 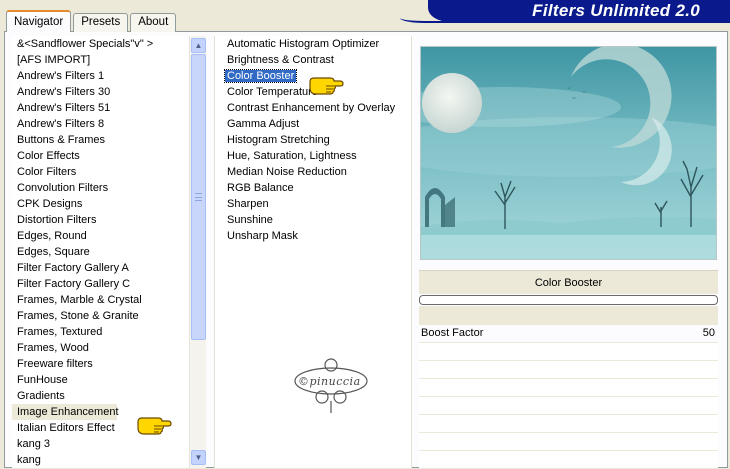 What do you see at coordinates (287, 172) in the screenshot?
I see `filter-item-label: Median Noise Reduction` at bounding box center [287, 172].